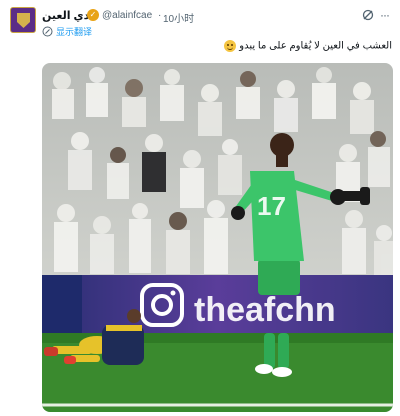 The height and width of the screenshot is (416, 400). What do you see at coordinates (230, 46) in the screenshot?
I see `smiling-face-emoji` at bounding box center [230, 46].